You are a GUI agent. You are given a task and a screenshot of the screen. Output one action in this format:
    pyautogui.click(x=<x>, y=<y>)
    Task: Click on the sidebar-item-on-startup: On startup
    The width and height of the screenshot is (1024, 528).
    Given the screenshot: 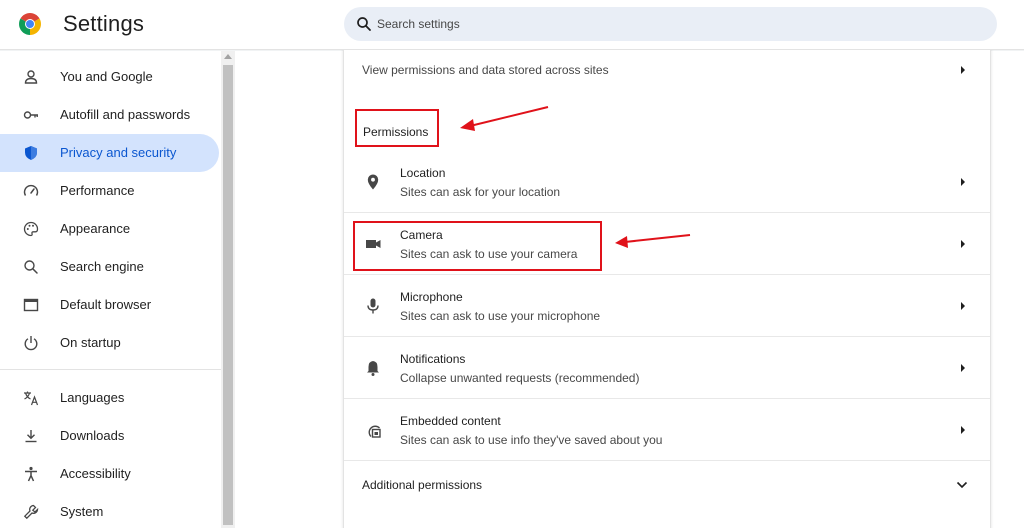 What is the action you would take?
    pyautogui.click(x=109, y=343)
    